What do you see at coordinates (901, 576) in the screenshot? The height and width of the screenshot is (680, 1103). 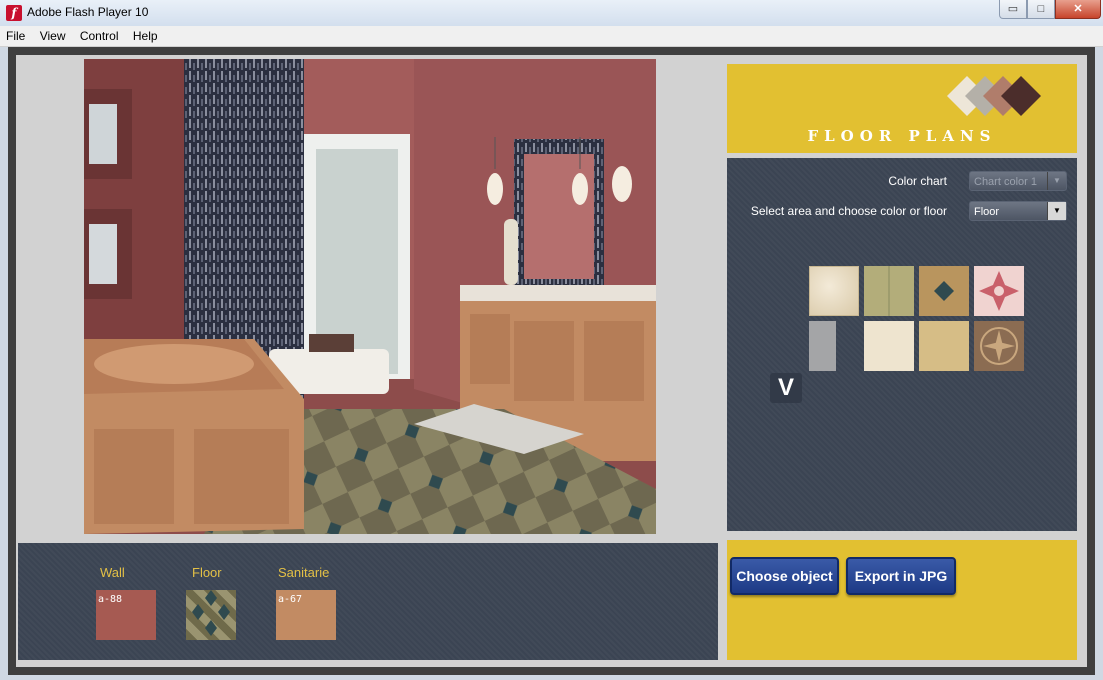 I see `export-jpg-button: Export in JPG` at bounding box center [901, 576].